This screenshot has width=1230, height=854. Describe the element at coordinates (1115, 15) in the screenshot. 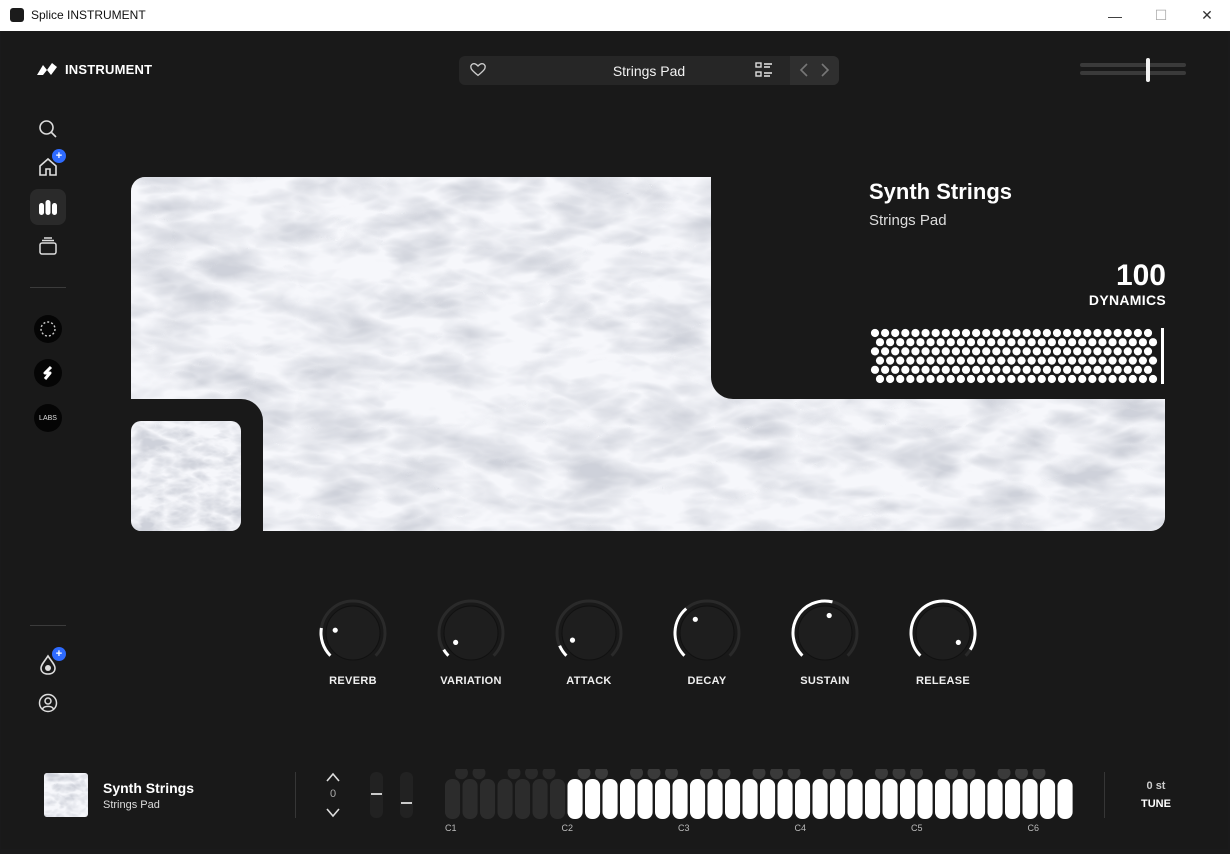

I see `minimize-button: —` at that location.